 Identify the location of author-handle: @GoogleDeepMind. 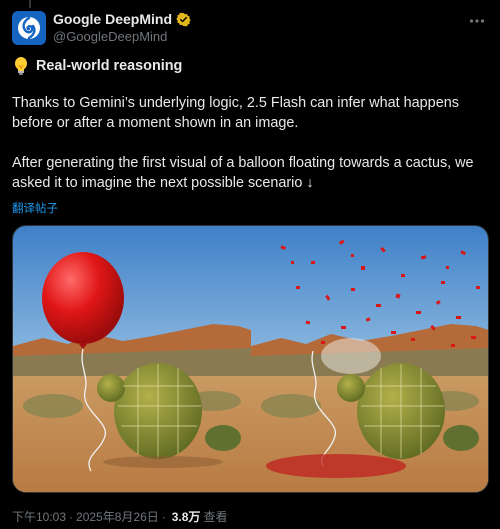
(122, 36).